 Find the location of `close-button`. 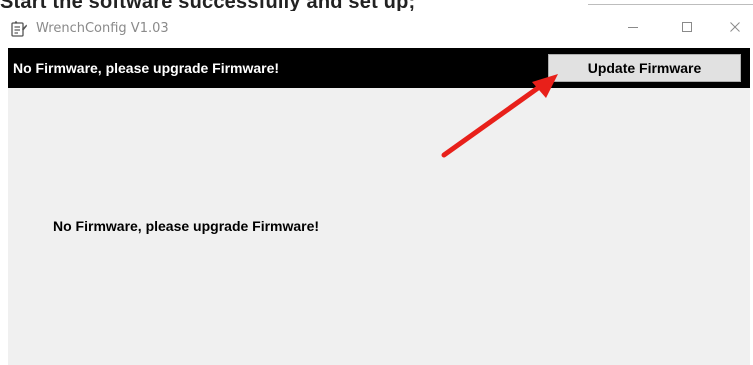

close-button is located at coordinates (732, 29).